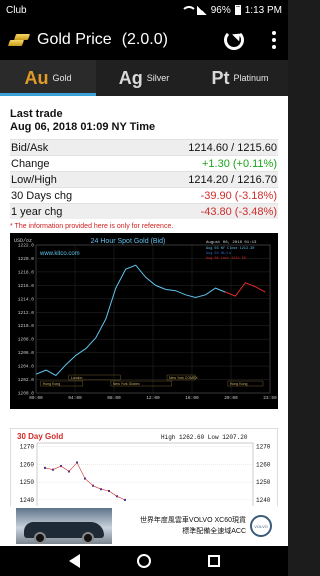 This screenshot has width=320, height=576. What do you see at coordinates (263, 447) in the screenshot?
I see `y-tick-label-right: 1270` at bounding box center [263, 447].